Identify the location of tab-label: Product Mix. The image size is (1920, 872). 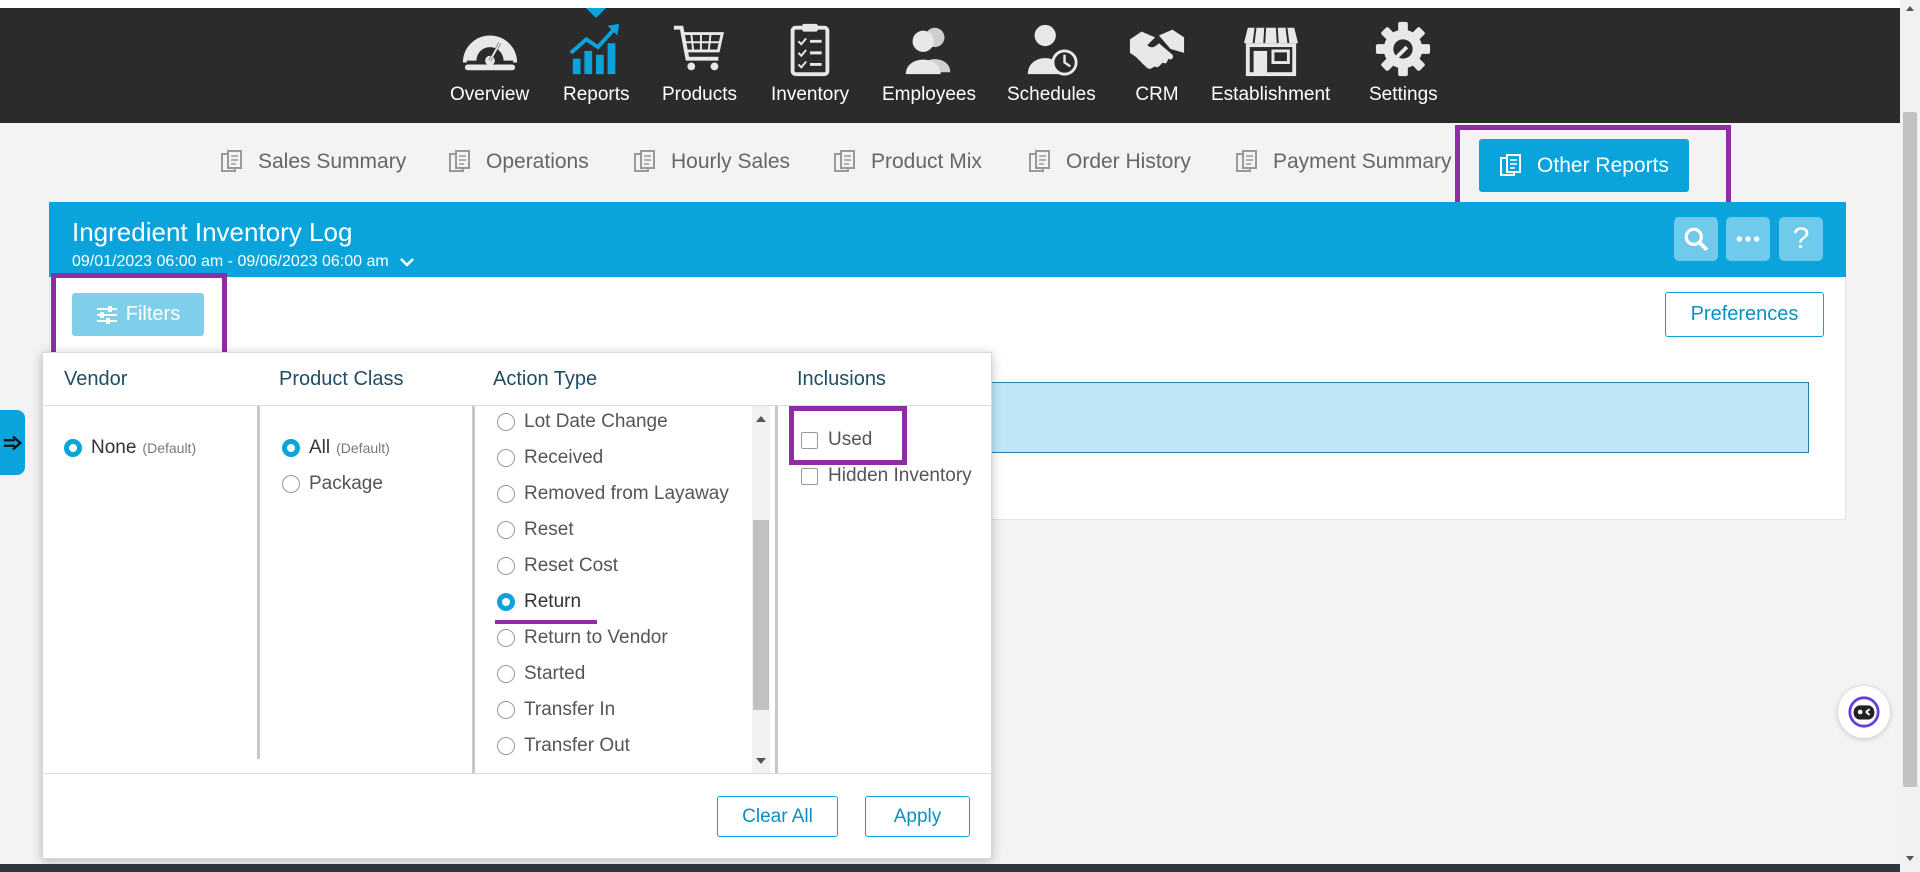
(926, 161).